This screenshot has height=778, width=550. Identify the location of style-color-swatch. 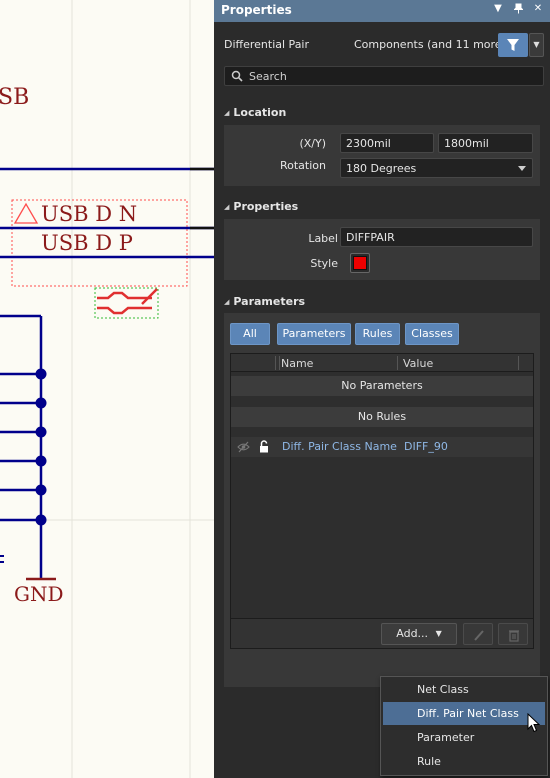
(360, 263).